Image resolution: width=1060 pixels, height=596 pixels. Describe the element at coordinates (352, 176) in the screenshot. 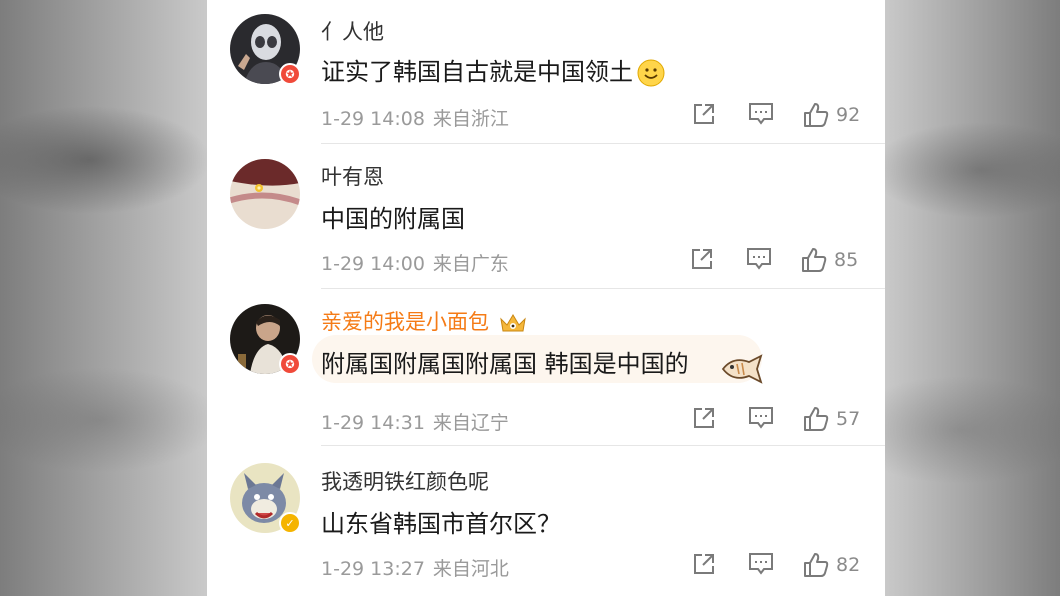

I see `username: 叶有恩` at that location.